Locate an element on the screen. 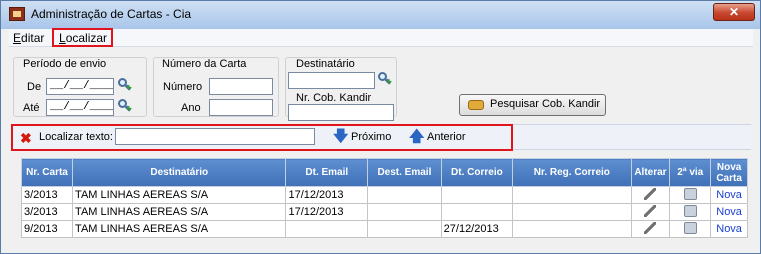 This screenshot has width=761, height=254. col-nr-reg-correio: Nr. Reg. Correio is located at coordinates (572, 172).